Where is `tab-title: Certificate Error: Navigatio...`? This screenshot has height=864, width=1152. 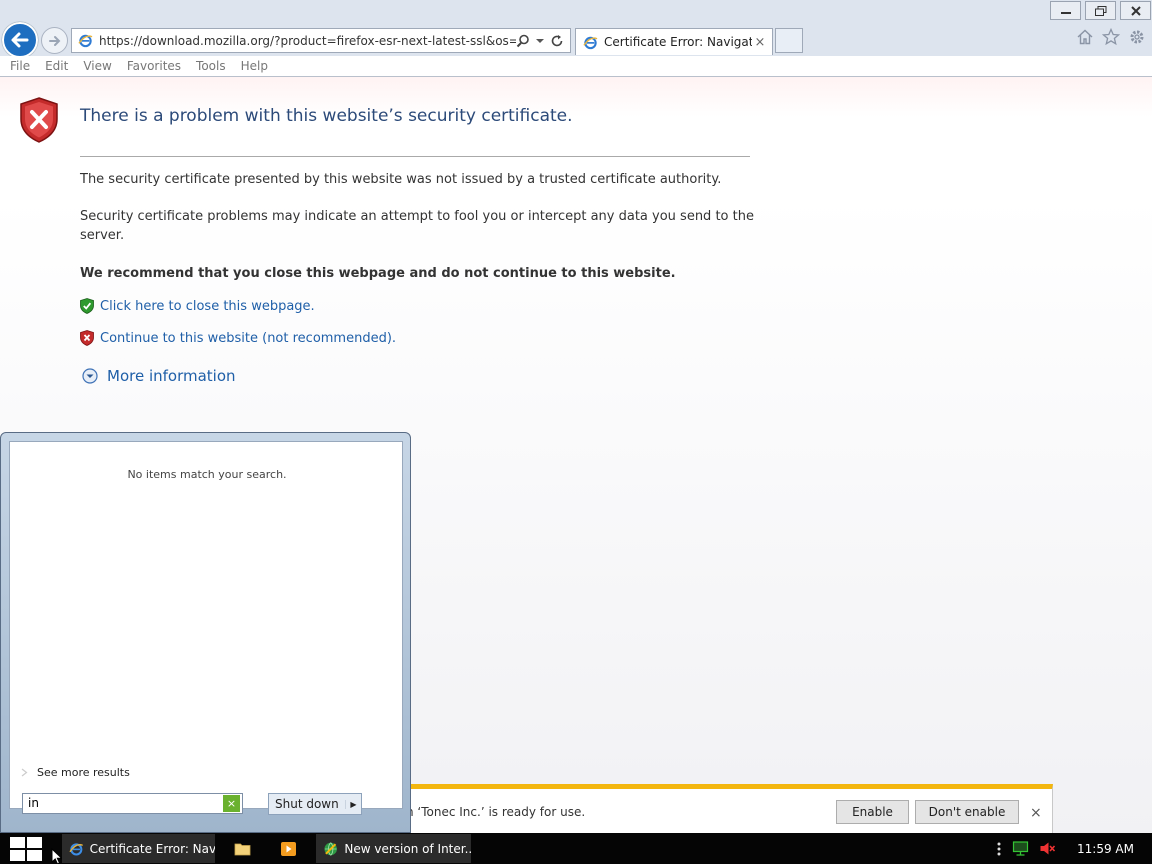
tab-title: Certificate Error: Navigatio... is located at coordinates (678, 42).